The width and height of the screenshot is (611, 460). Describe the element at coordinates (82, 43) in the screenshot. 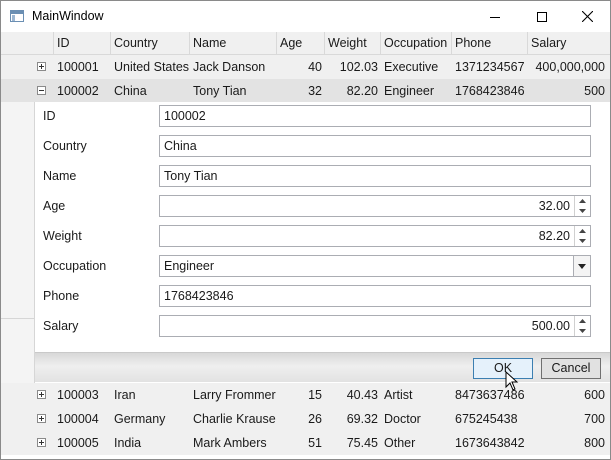

I see `column-header-id: ID` at that location.